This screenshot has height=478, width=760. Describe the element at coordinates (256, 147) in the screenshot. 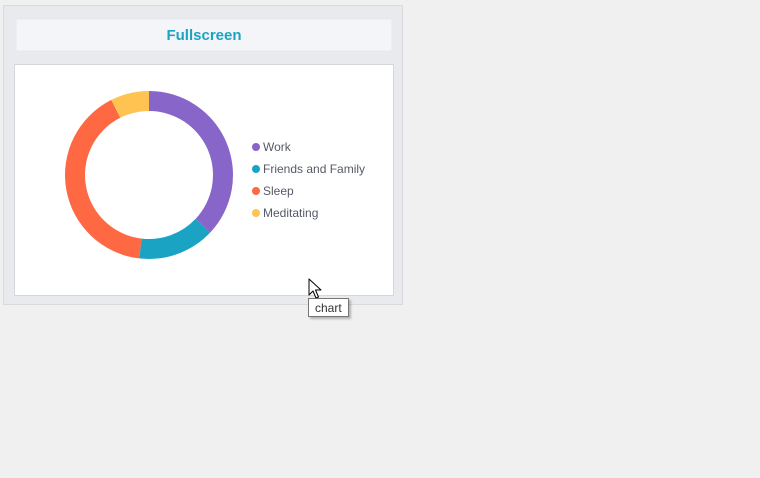

I see `legend-marker-work` at that location.